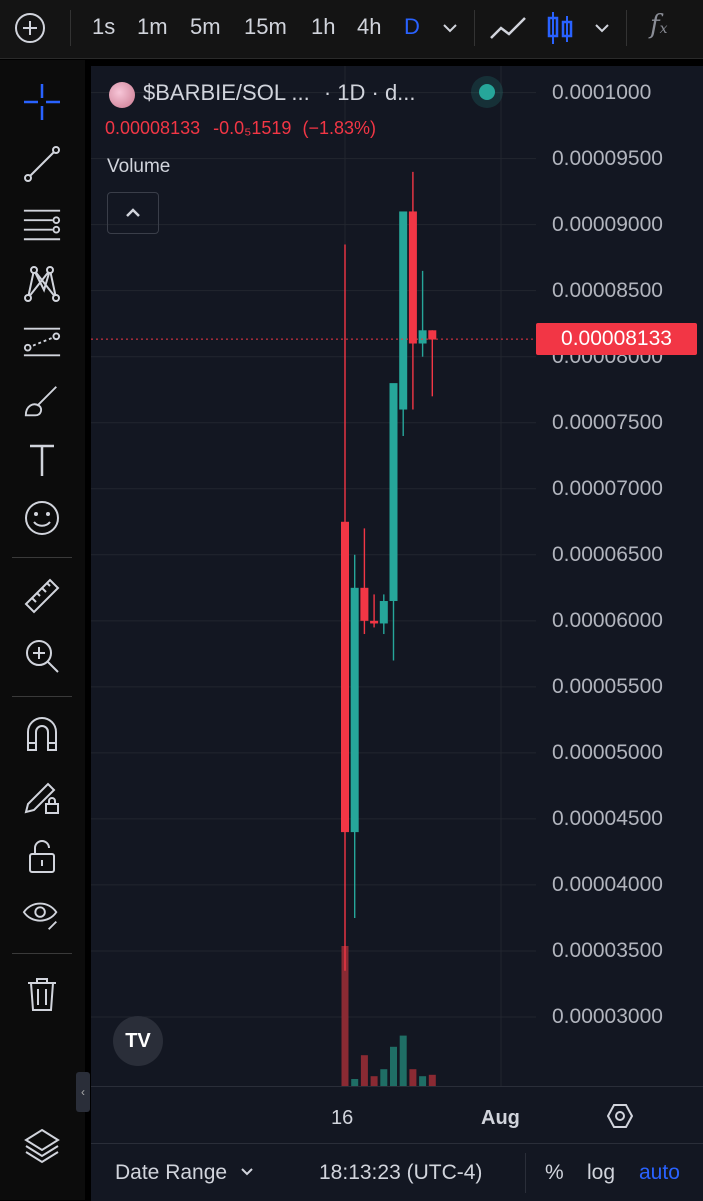 The image size is (703, 1201). Describe the element at coordinates (607, 818) in the screenshot. I see `price-tick-label: 0.00004500` at that location.